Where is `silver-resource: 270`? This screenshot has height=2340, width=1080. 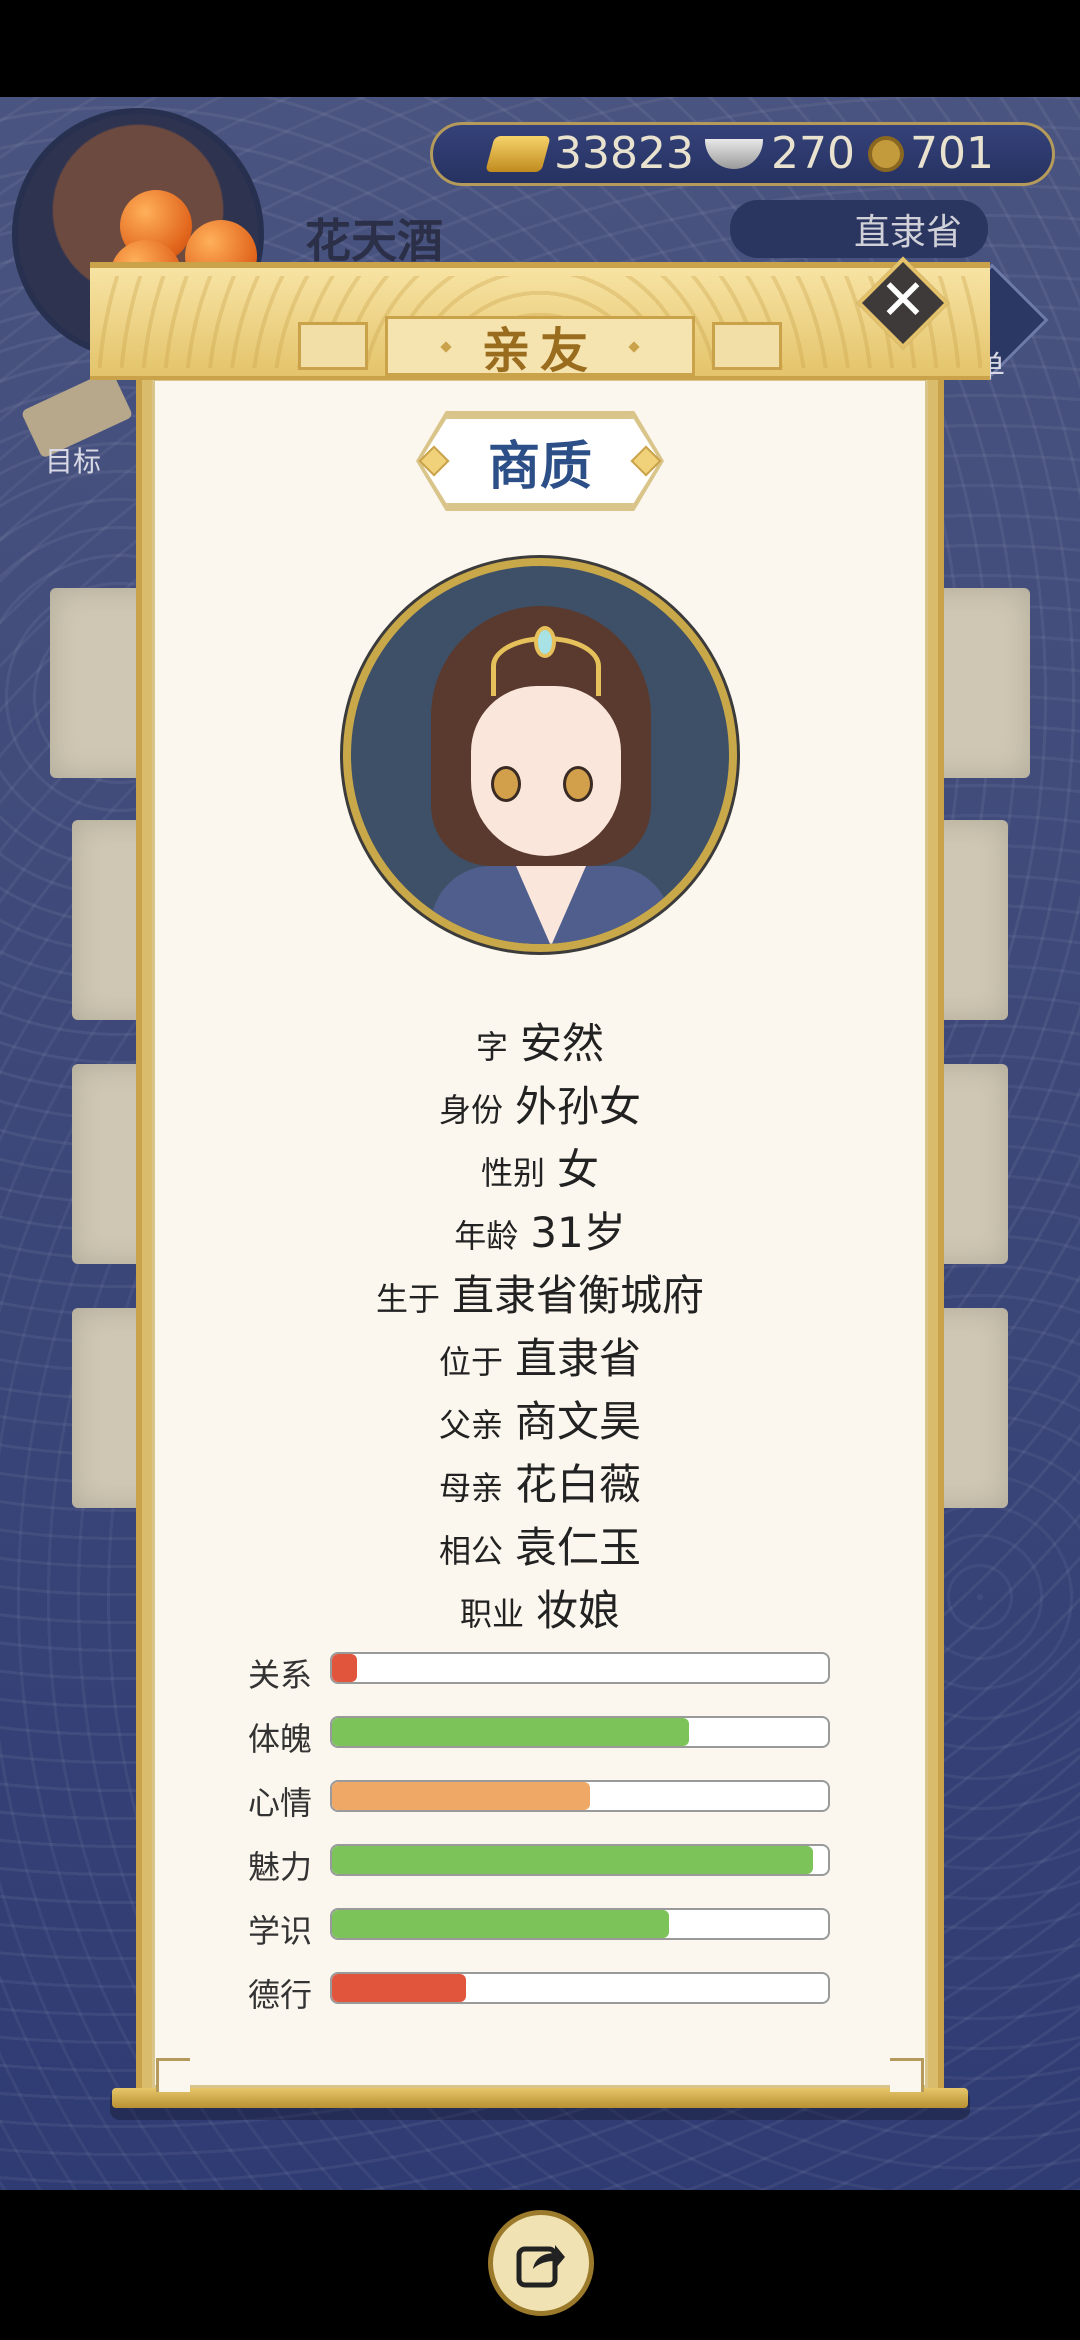
silver-resource: 270 is located at coordinates (780, 153).